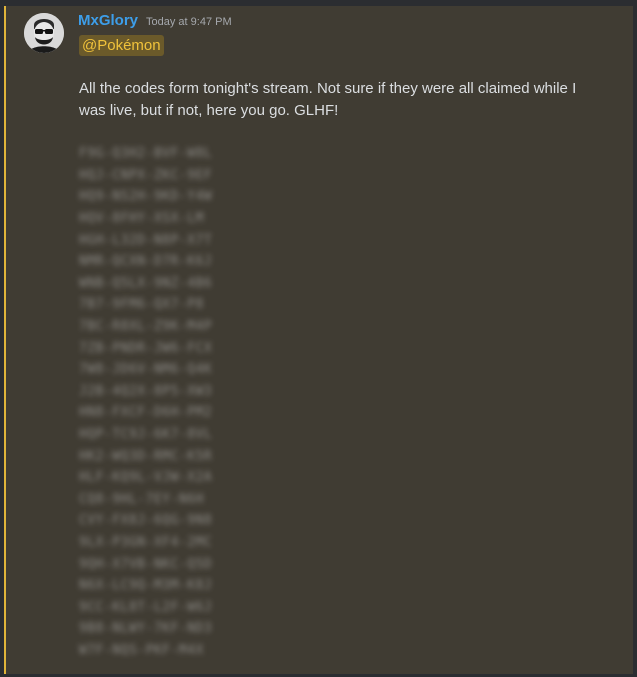  I want to click on code-line: 9LX-P3GN-XF4-2MC, so click(164, 543).